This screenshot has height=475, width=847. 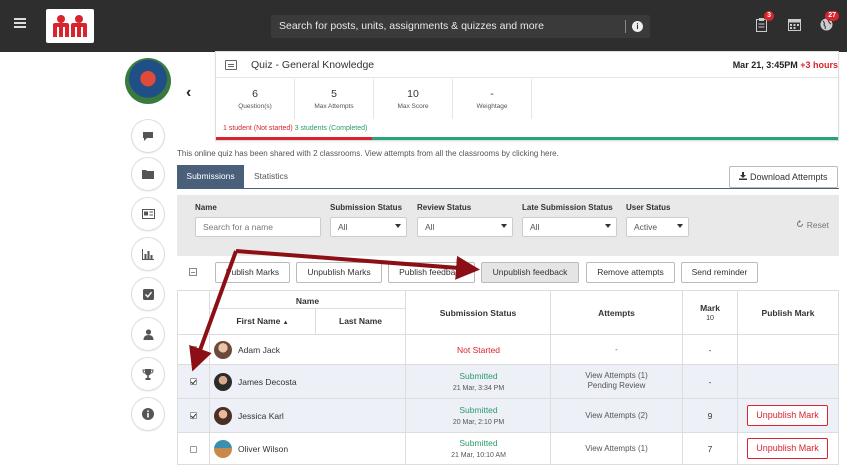 I want to click on globe-icon: 27, so click(x=829, y=21).